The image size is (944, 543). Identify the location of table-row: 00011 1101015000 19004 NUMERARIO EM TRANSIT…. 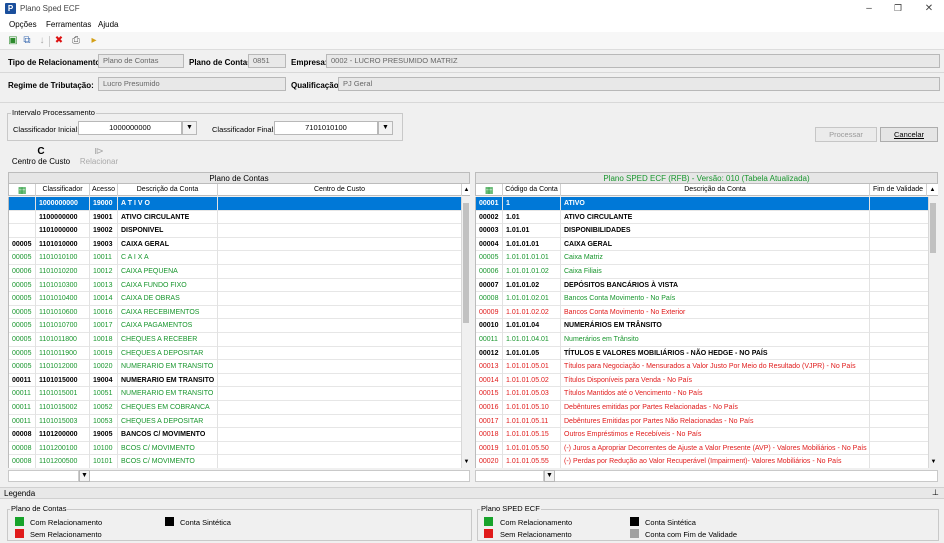
(235, 380).